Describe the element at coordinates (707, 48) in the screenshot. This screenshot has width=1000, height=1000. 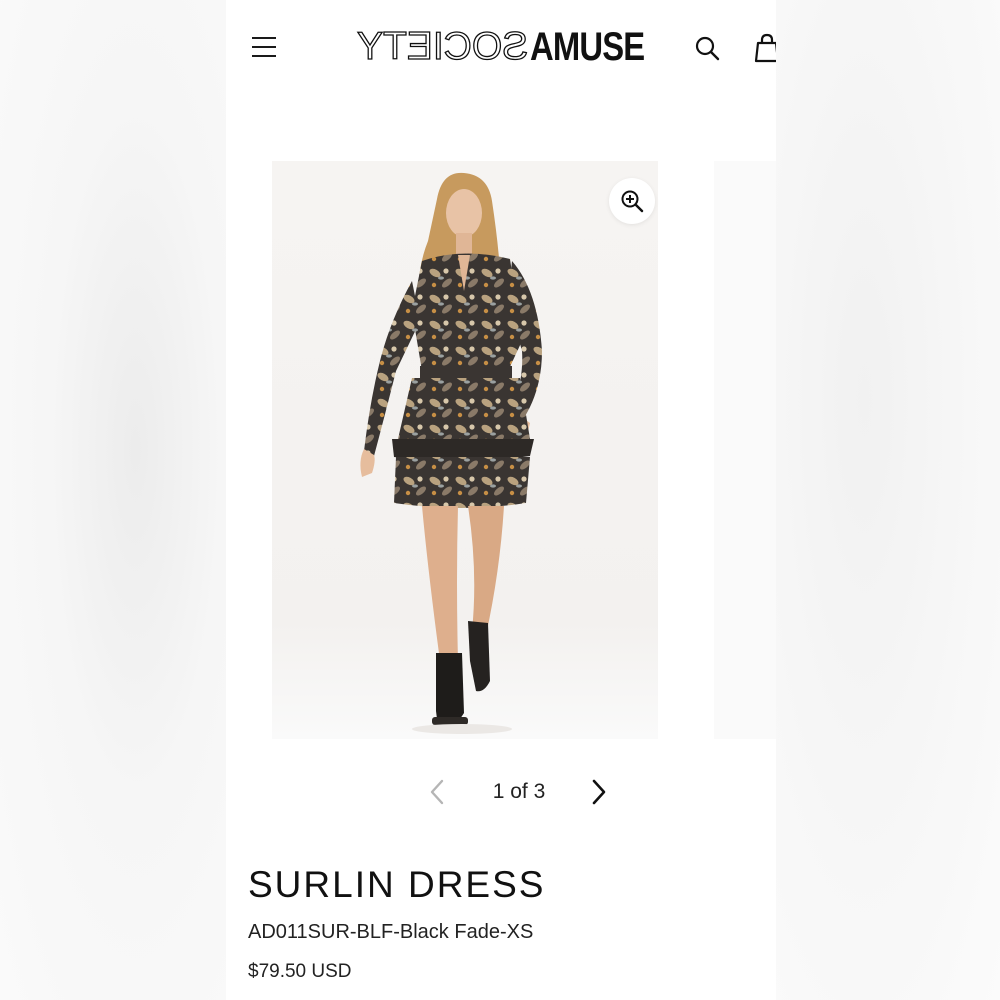
I see `search-icon` at that location.